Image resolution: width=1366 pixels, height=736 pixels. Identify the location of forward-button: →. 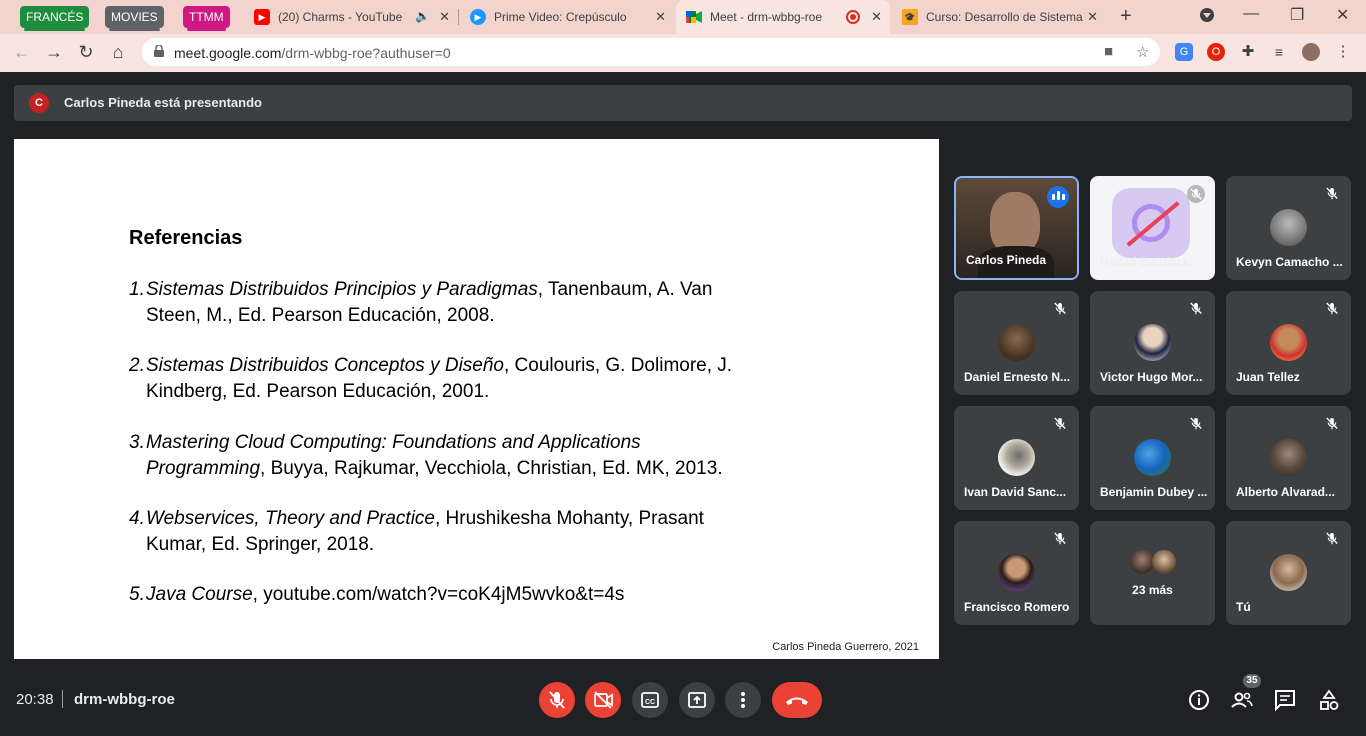
(54, 52).